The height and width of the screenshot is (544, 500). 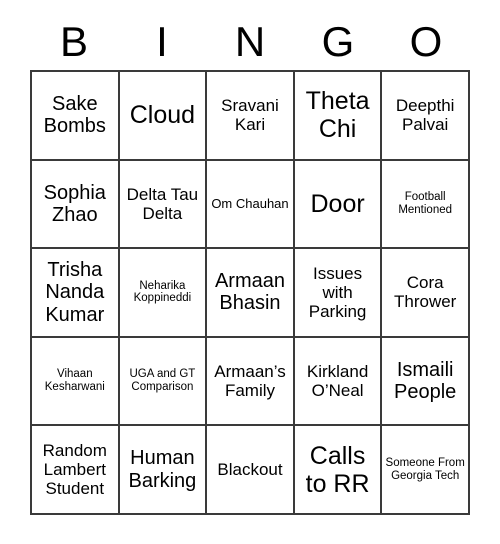 I want to click on bingo-header: B I N G O, so click(x=250, y=42).